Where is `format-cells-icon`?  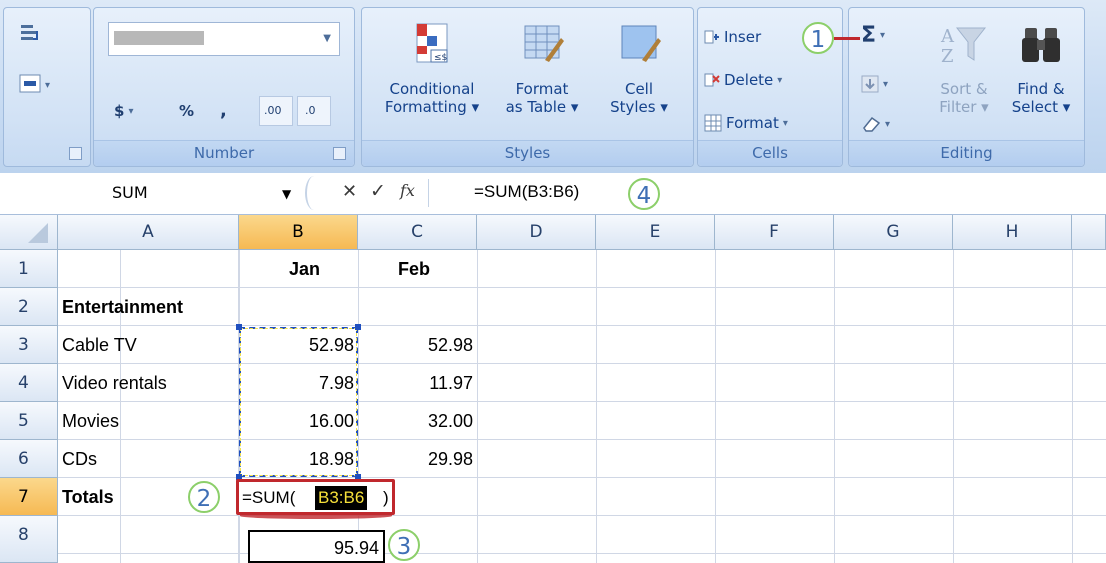 format-cells-icon is located at coordinates (713, 123).